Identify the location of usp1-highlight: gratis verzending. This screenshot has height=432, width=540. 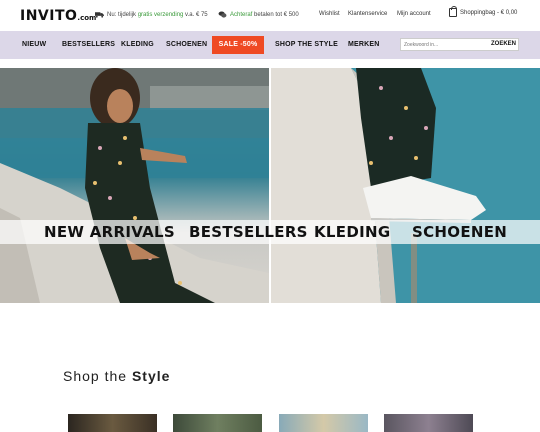
(160, 14).